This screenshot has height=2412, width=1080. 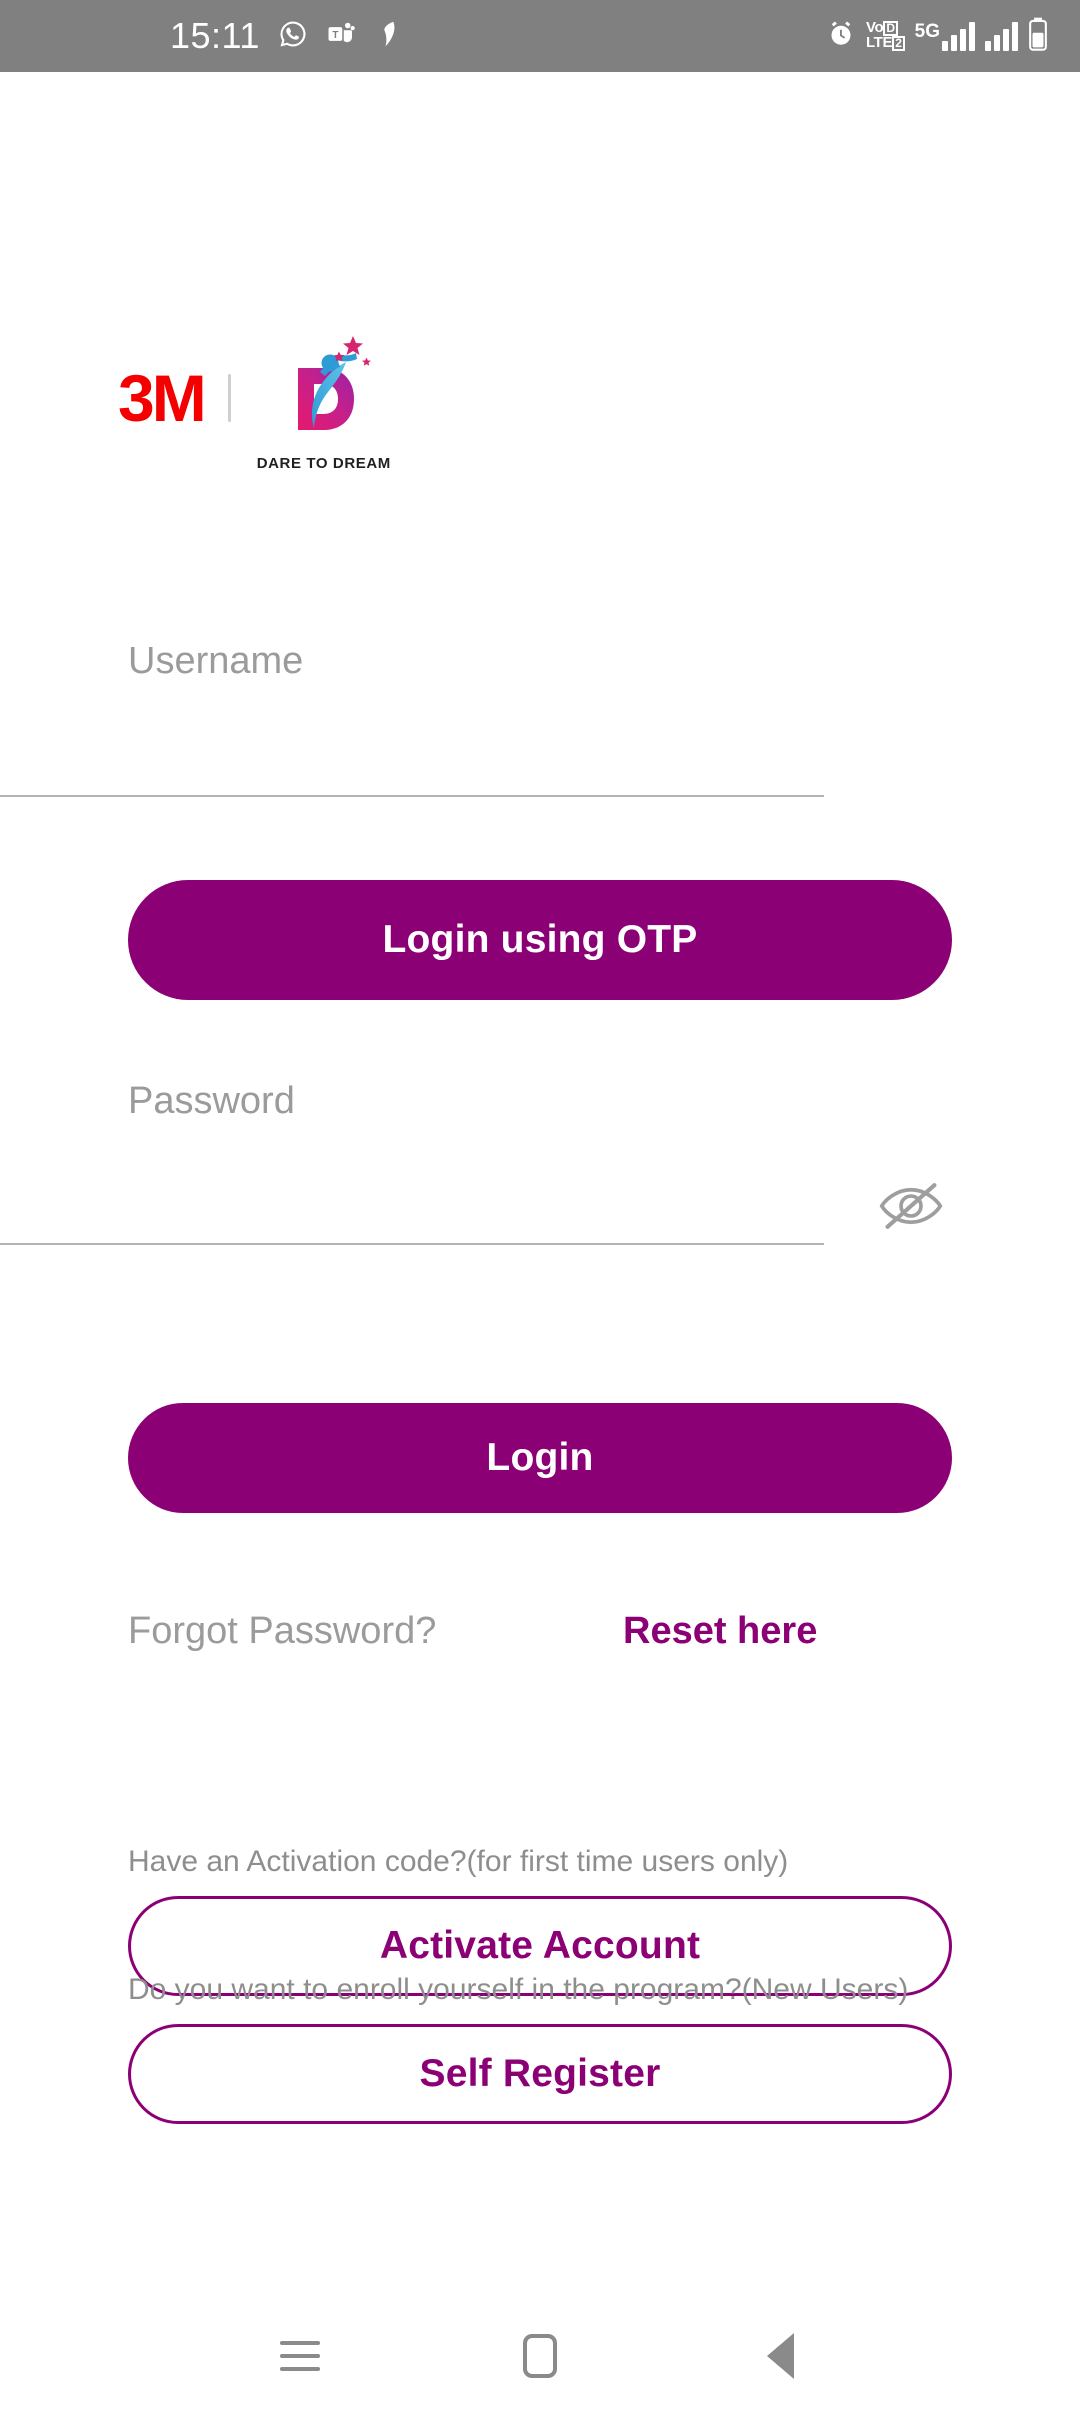 I want to click on nav-home-button, so click(x=540, y=2356).